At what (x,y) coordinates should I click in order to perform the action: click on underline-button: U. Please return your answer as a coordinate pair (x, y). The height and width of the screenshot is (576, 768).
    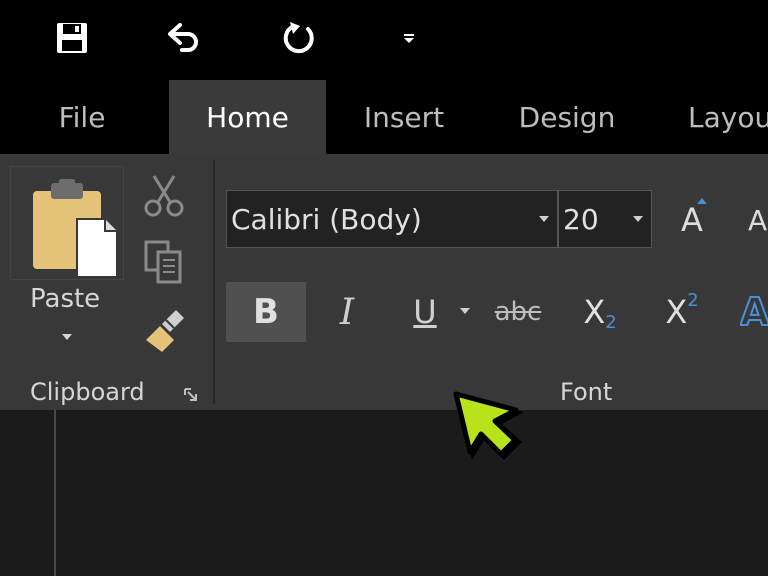
    Looking at the image, I should click on (425, 312).